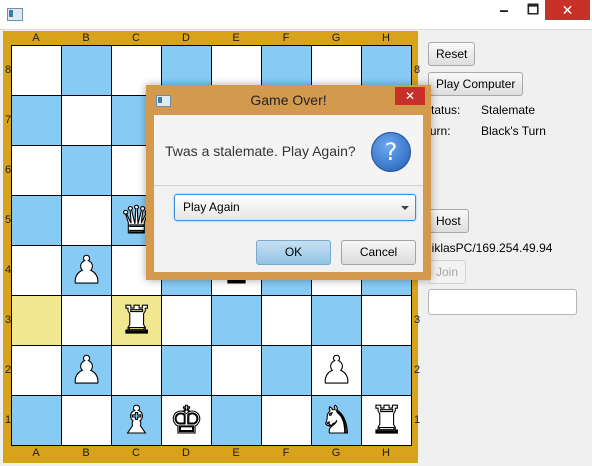  Describe the element at coordinates (336, 38) in the screenshot. I see `file-label-g-top: G` at that location.